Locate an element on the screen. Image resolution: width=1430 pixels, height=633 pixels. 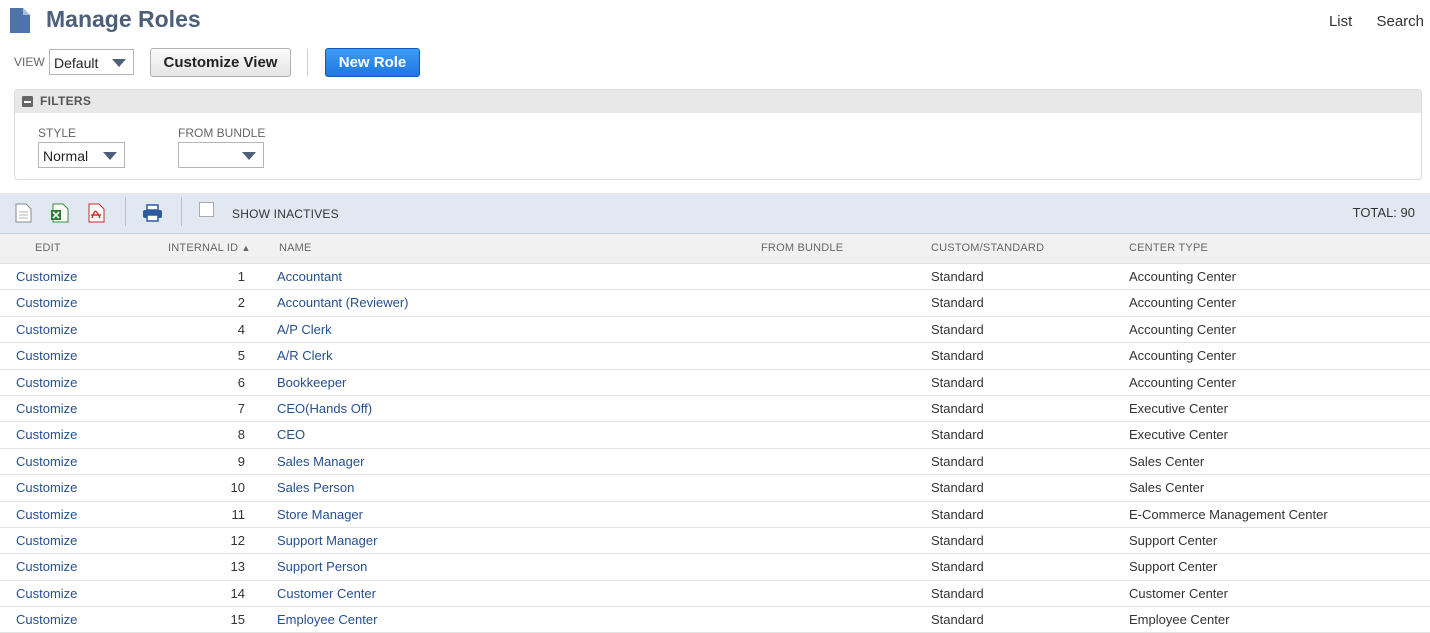
list-toolbar: SHOW INACTIVES TOTAL: 90 is located at coordinates (715, 213).